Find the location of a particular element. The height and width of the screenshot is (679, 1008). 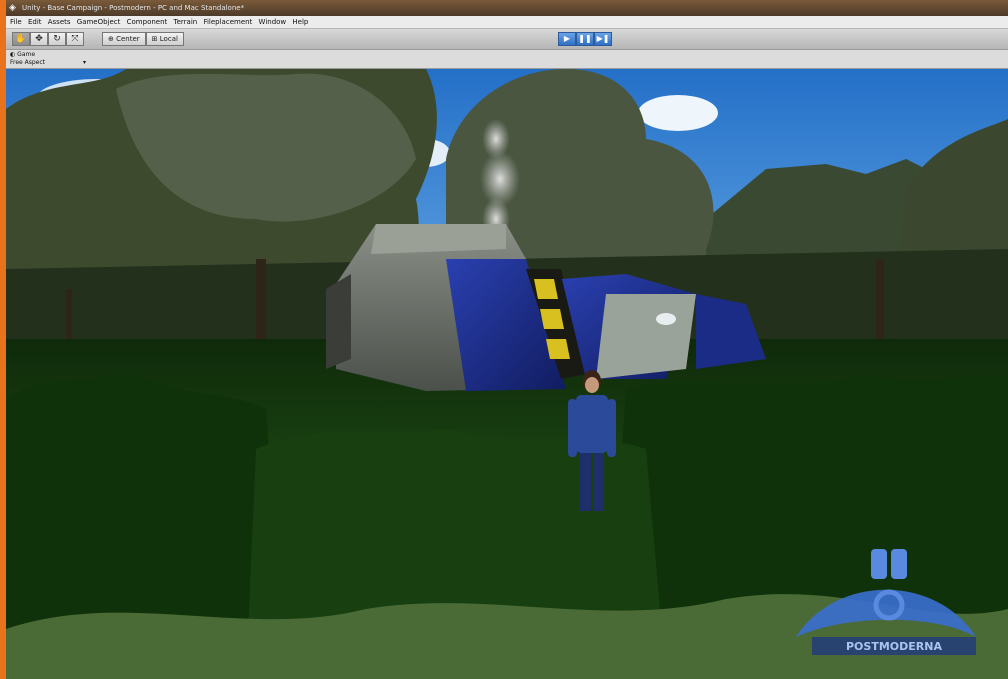

menu-edit: Edit is located at coordinates (35, 22).